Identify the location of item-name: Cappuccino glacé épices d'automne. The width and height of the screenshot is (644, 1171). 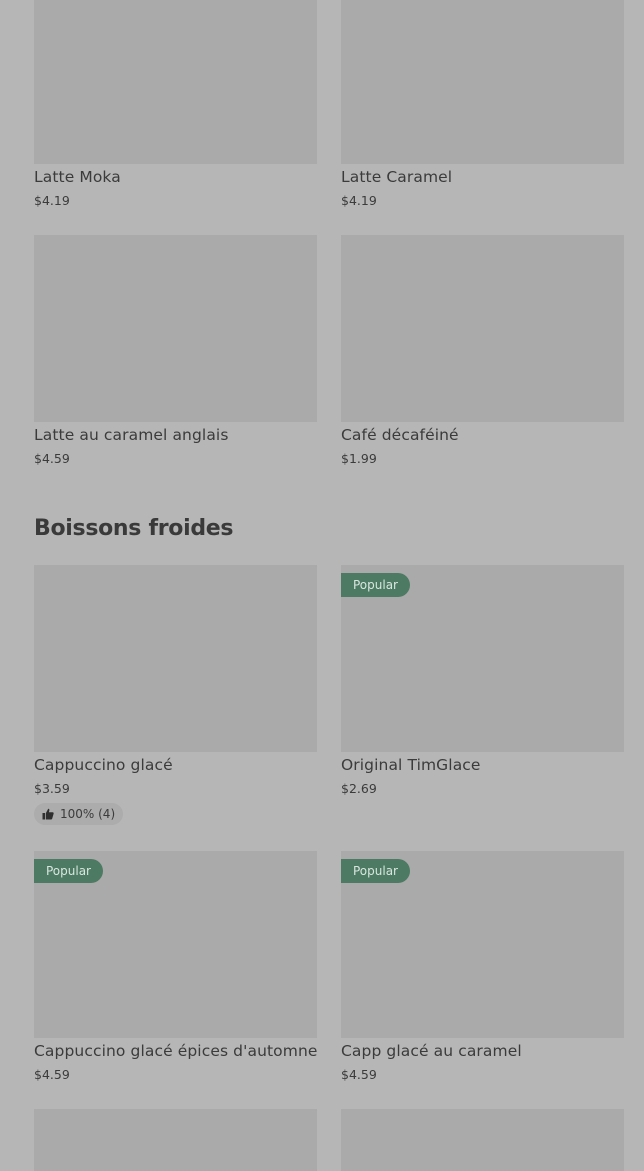
(176, 1051).